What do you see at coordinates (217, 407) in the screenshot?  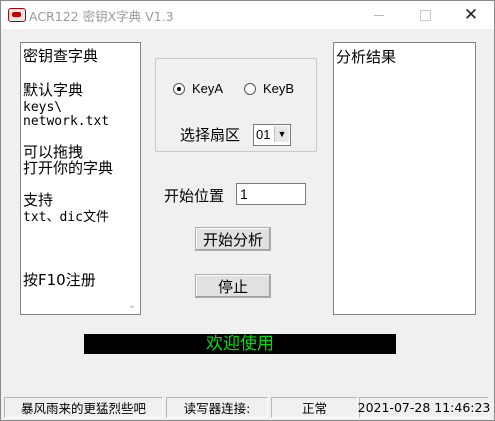 I see `status-reader-label: 读写器连接:` at bounding box center [217, 407].